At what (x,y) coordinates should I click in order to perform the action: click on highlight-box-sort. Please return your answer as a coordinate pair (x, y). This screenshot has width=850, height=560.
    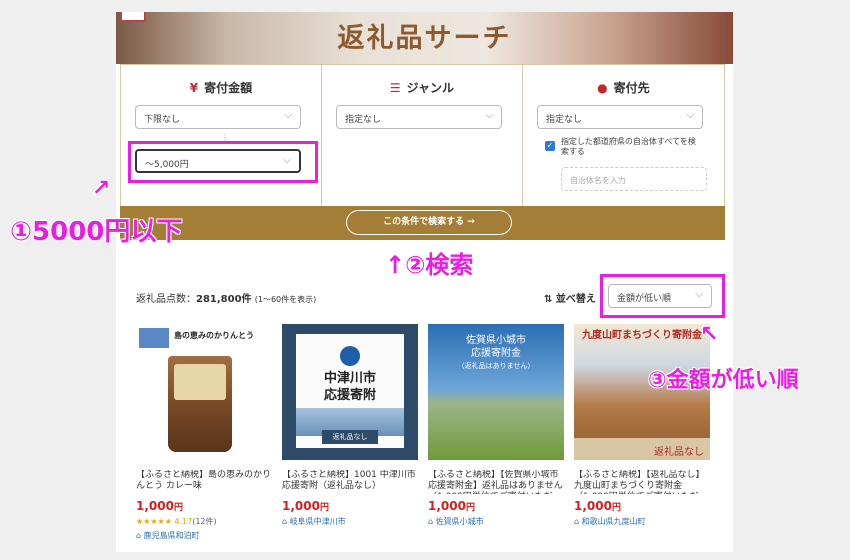
    Looking at the image, I should click on (662, 296).